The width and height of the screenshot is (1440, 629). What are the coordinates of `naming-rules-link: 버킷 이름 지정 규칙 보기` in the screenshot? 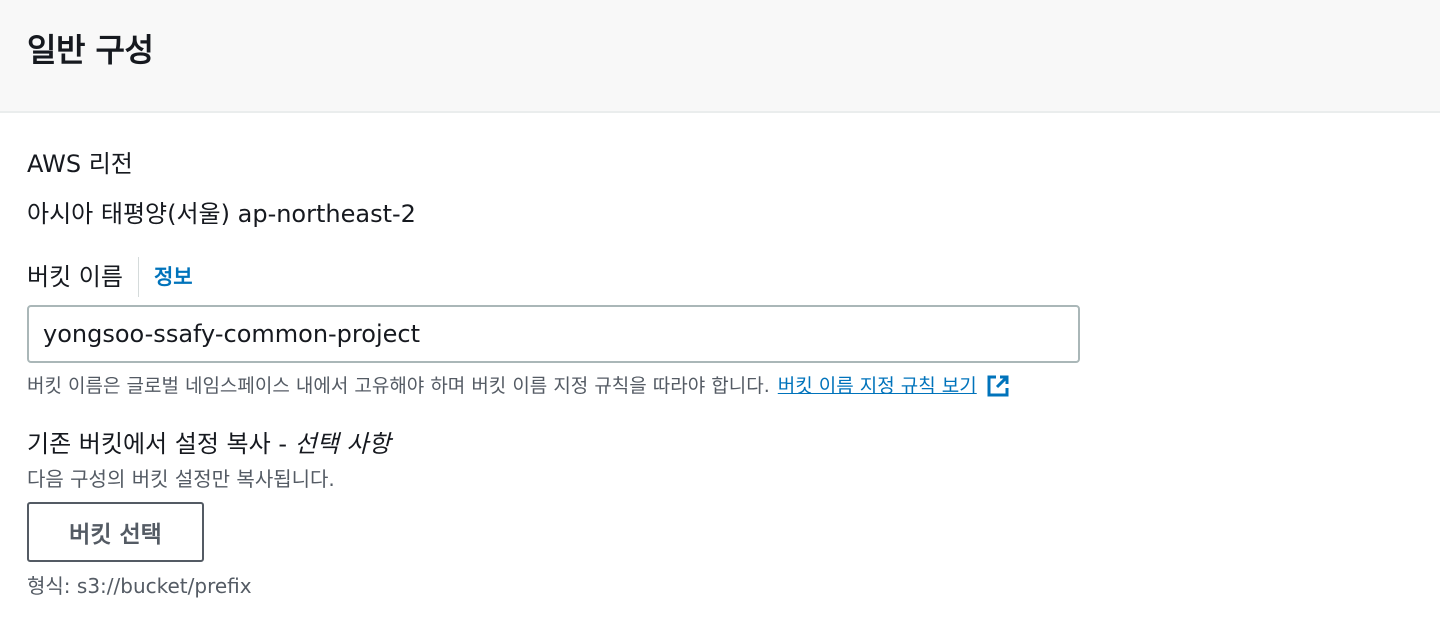 It's located at (894, 386).